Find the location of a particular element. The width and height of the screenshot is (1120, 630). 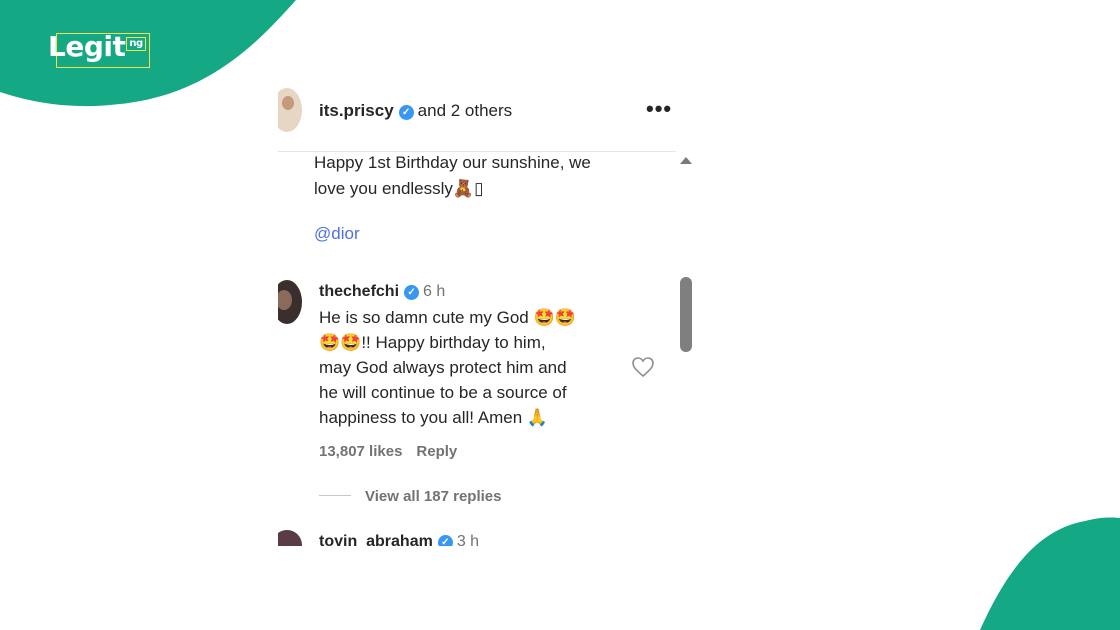

comment-author: toyin_abraham ✓ 3 h is located at coordinates (399, 539).